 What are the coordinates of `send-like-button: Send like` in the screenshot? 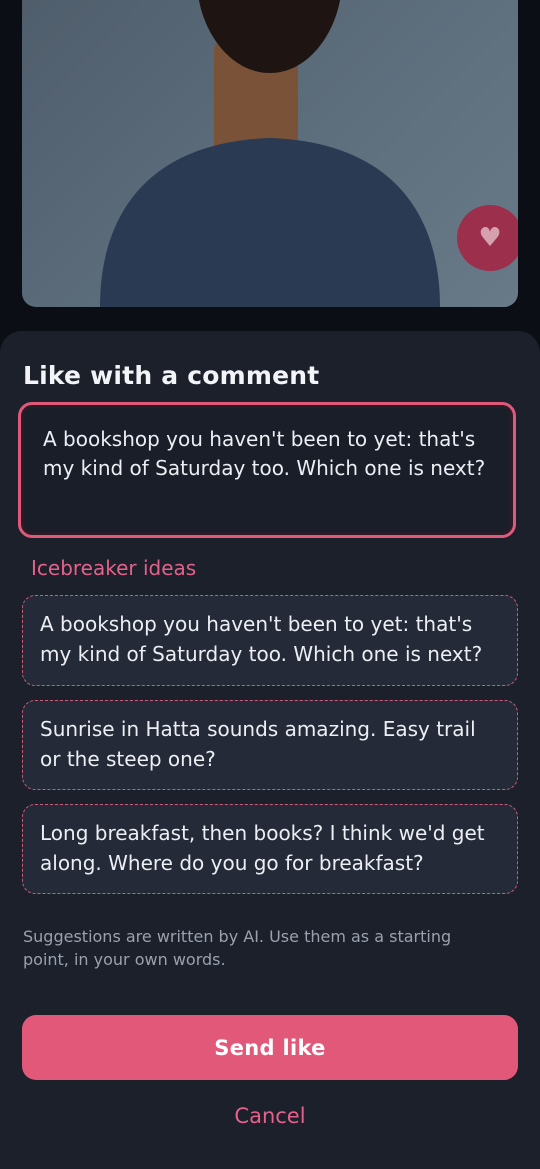 It's located at (270, 1047).